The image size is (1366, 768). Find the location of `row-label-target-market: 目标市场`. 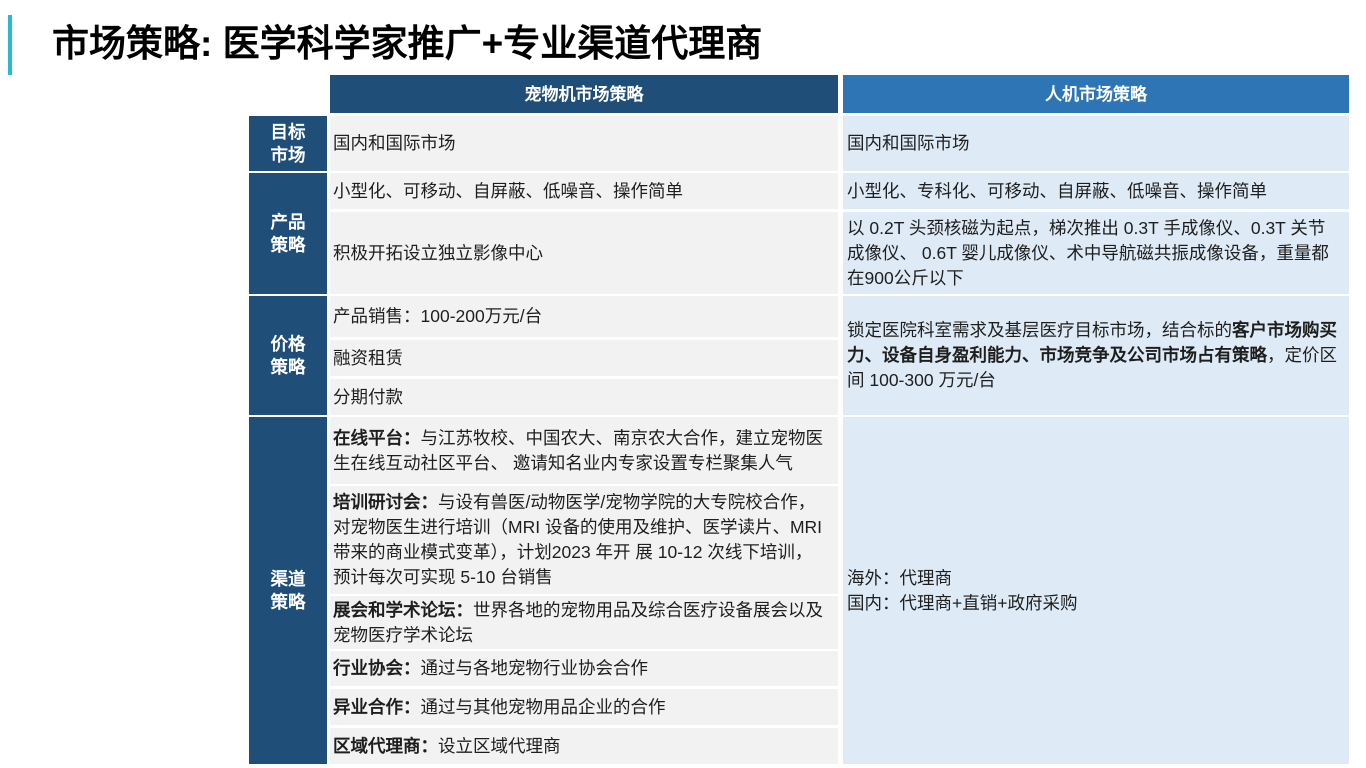

row-label-target-market: 目标市场 is located at coordinates (288, 143).